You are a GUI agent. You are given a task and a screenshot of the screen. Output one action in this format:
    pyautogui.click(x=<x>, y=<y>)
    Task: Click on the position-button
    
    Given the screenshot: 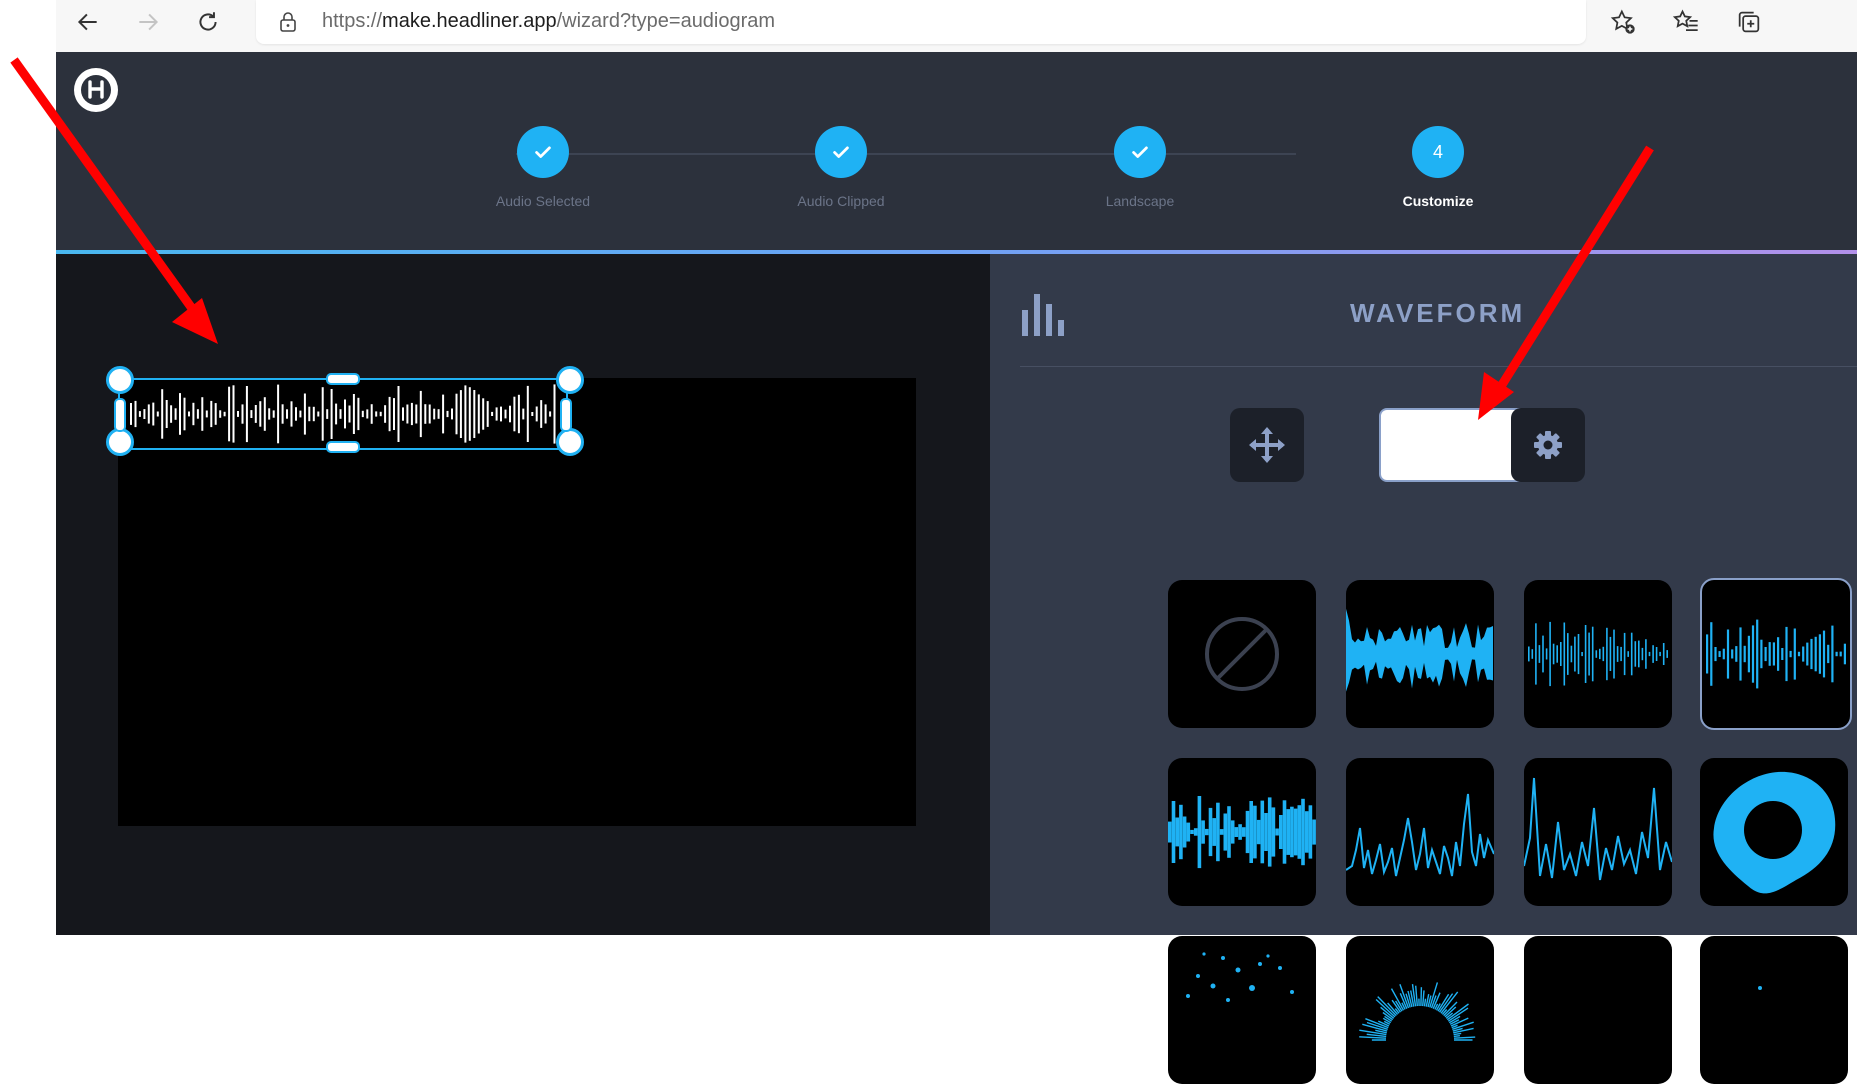 What is the action you would take?
    pyautogui.click(x=1267, y=445)
    